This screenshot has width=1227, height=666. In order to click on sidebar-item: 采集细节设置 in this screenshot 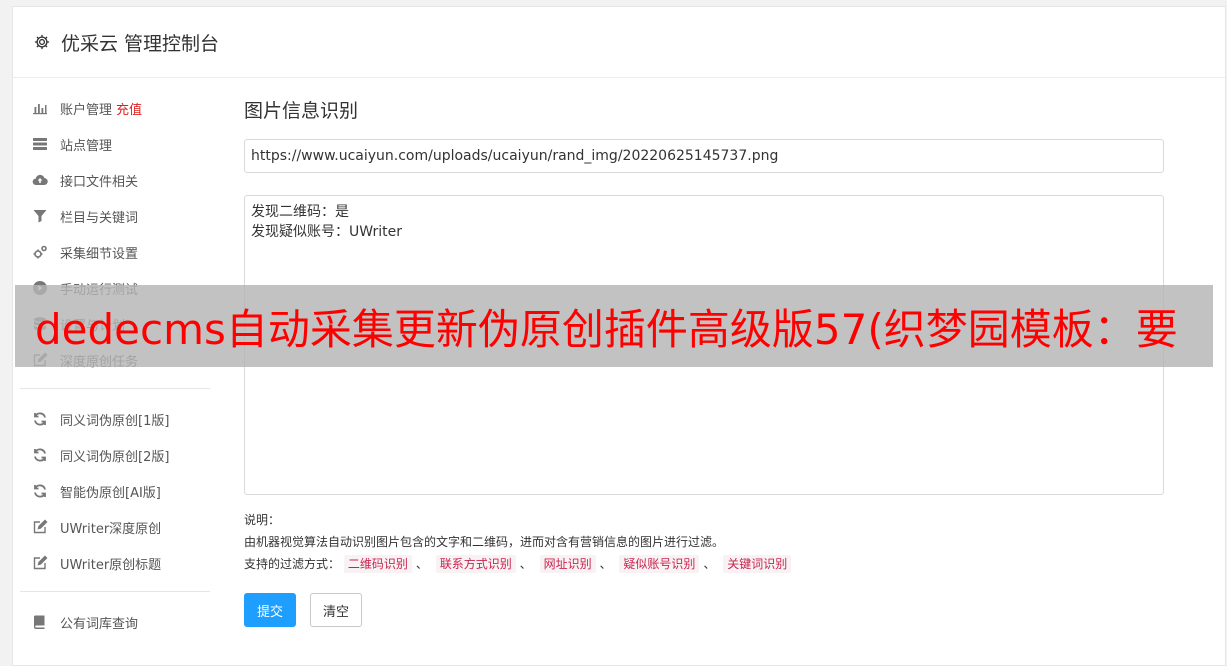, I will do `click(115, 252)`.